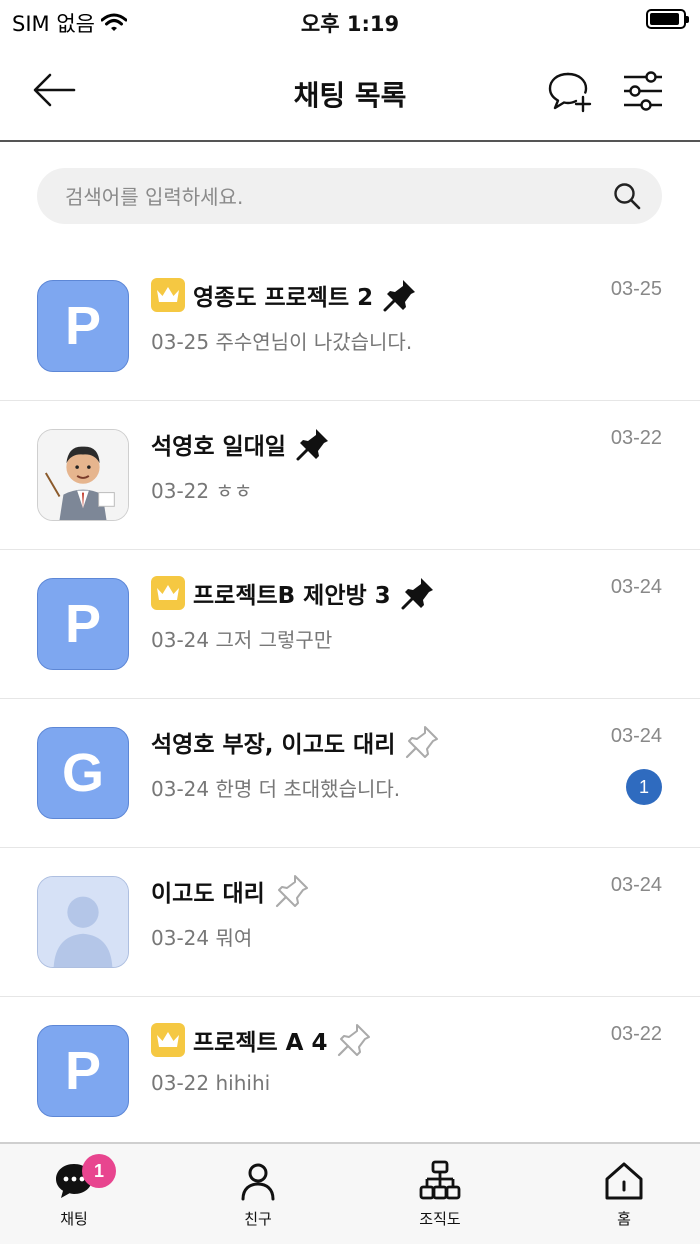 This screenshot has width=700, height=1244. Describe the element at coordinates (627, 196) in the screenshot. I see `search-icon` at that location.